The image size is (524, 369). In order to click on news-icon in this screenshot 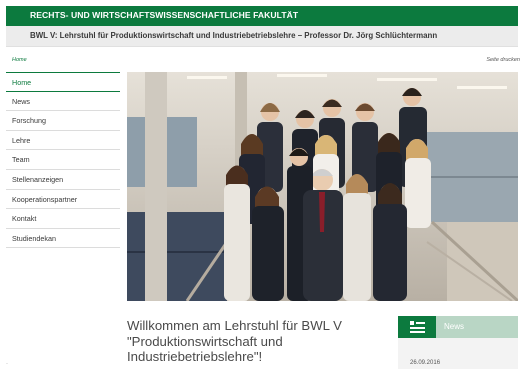, I will do `click(417, 327)`.